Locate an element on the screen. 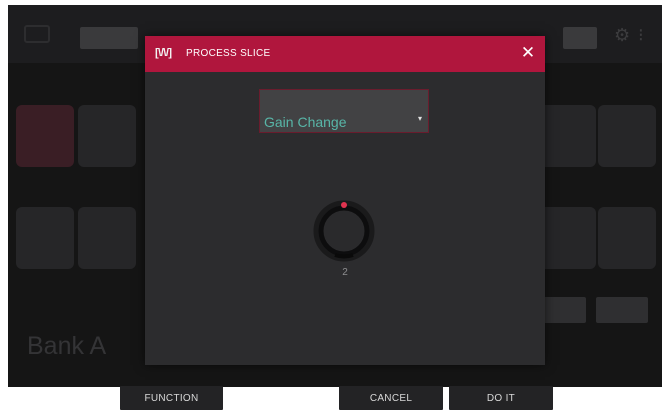  knob-indicator is located at coordinates (344, 205).